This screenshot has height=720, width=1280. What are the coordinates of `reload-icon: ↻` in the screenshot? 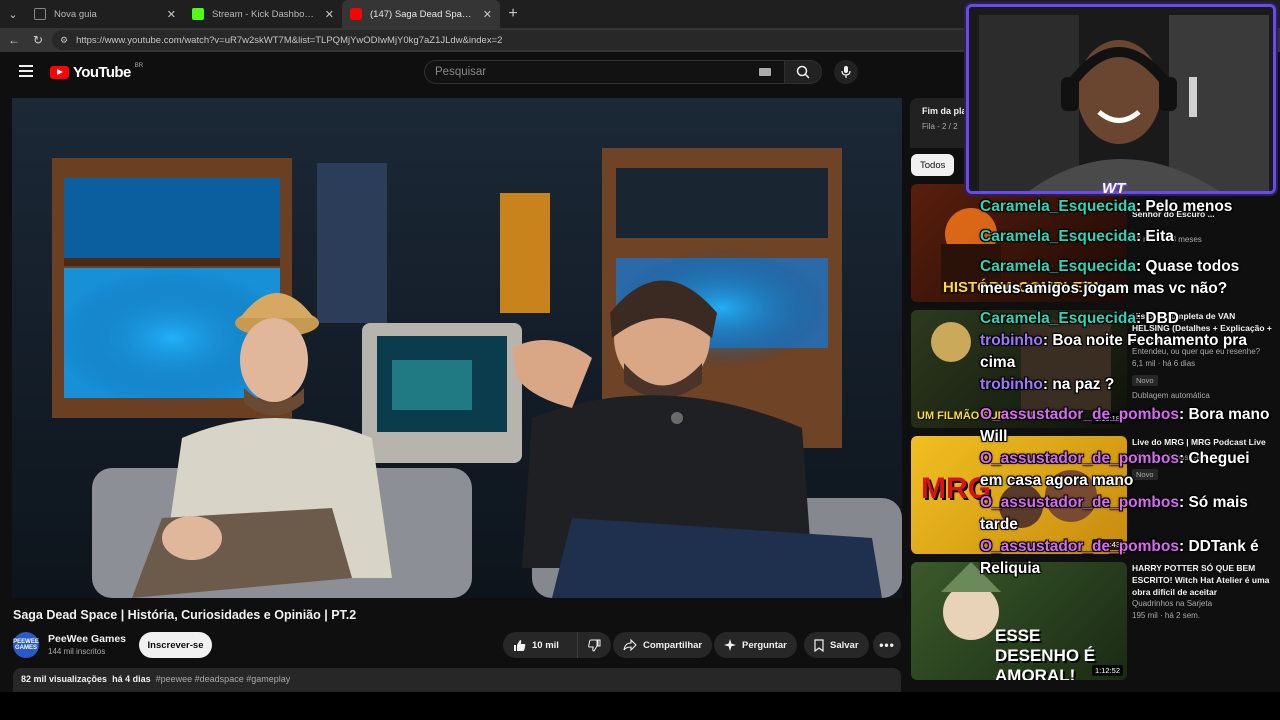 It's located at (38, 40).